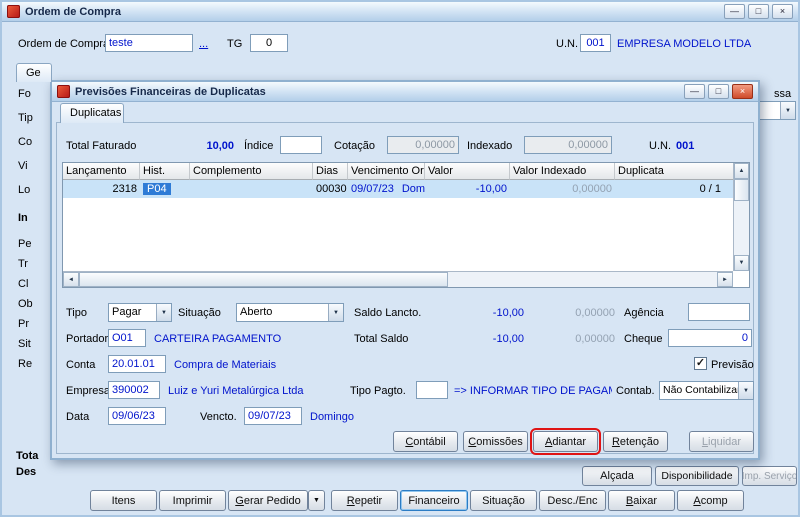  Describe the element at coordinates (643, 339) in the screenshot. I see `cheque-label: Cheque` at that location.